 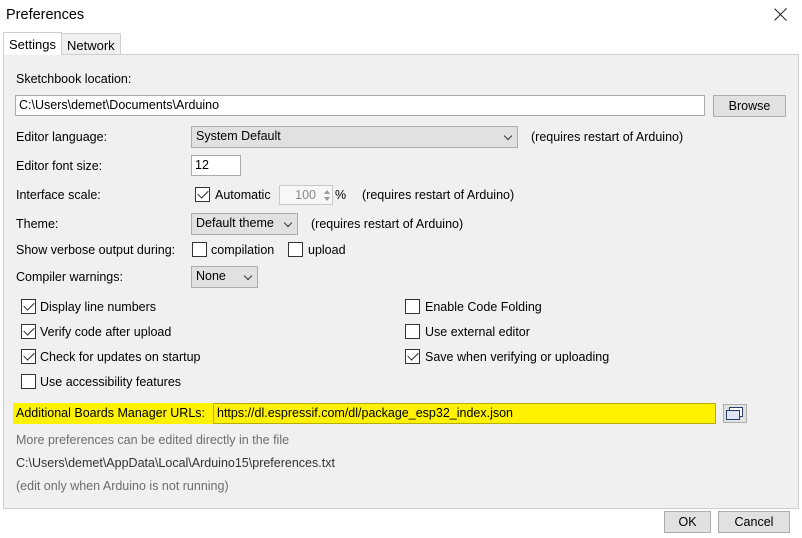 I want to click on editor-language-value: System Default, so click(x=238, y=136).